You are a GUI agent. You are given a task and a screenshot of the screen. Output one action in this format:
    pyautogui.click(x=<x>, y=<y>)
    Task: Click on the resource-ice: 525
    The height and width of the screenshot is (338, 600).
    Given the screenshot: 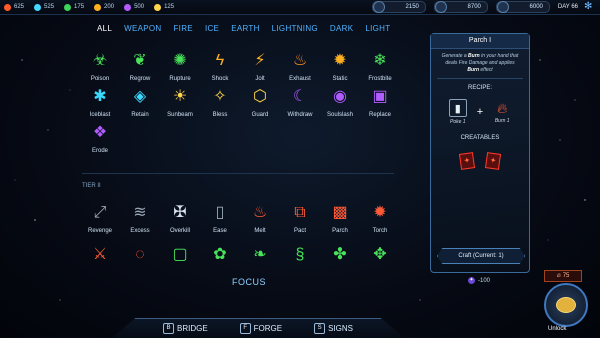 What is the action you would take?
    pyautogui.click(x=44, y=7)
    